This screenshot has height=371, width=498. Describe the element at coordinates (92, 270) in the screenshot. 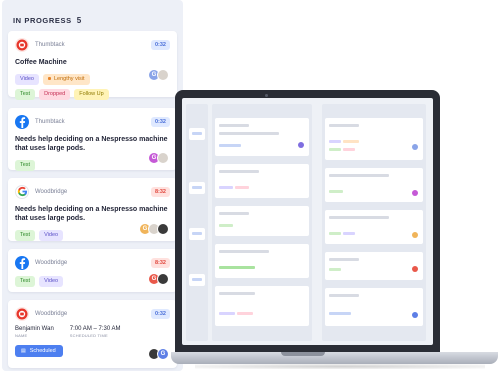

I see `task-card: Woodbridge 8:32 Test Video G` at that location.